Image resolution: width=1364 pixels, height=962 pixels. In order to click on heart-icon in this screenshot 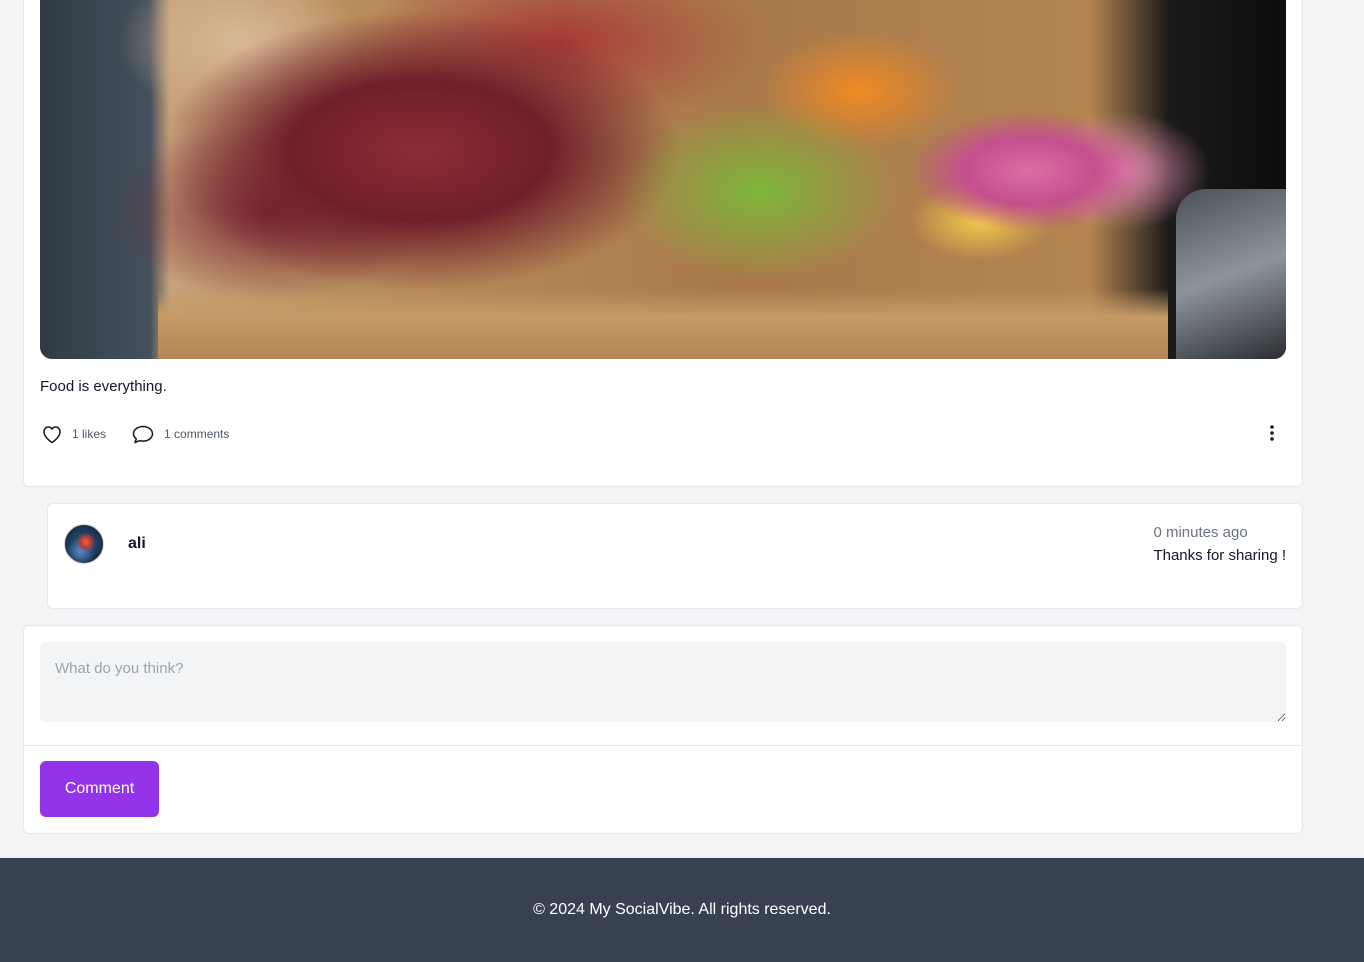, I will do `click(52, 434)`.